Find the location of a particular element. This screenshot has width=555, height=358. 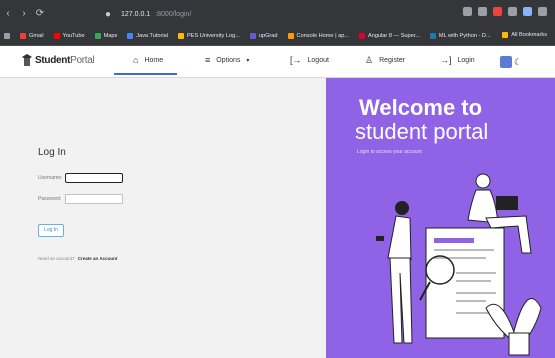

chevron-down-icon: ▾ is located at coordinates (248, 60).